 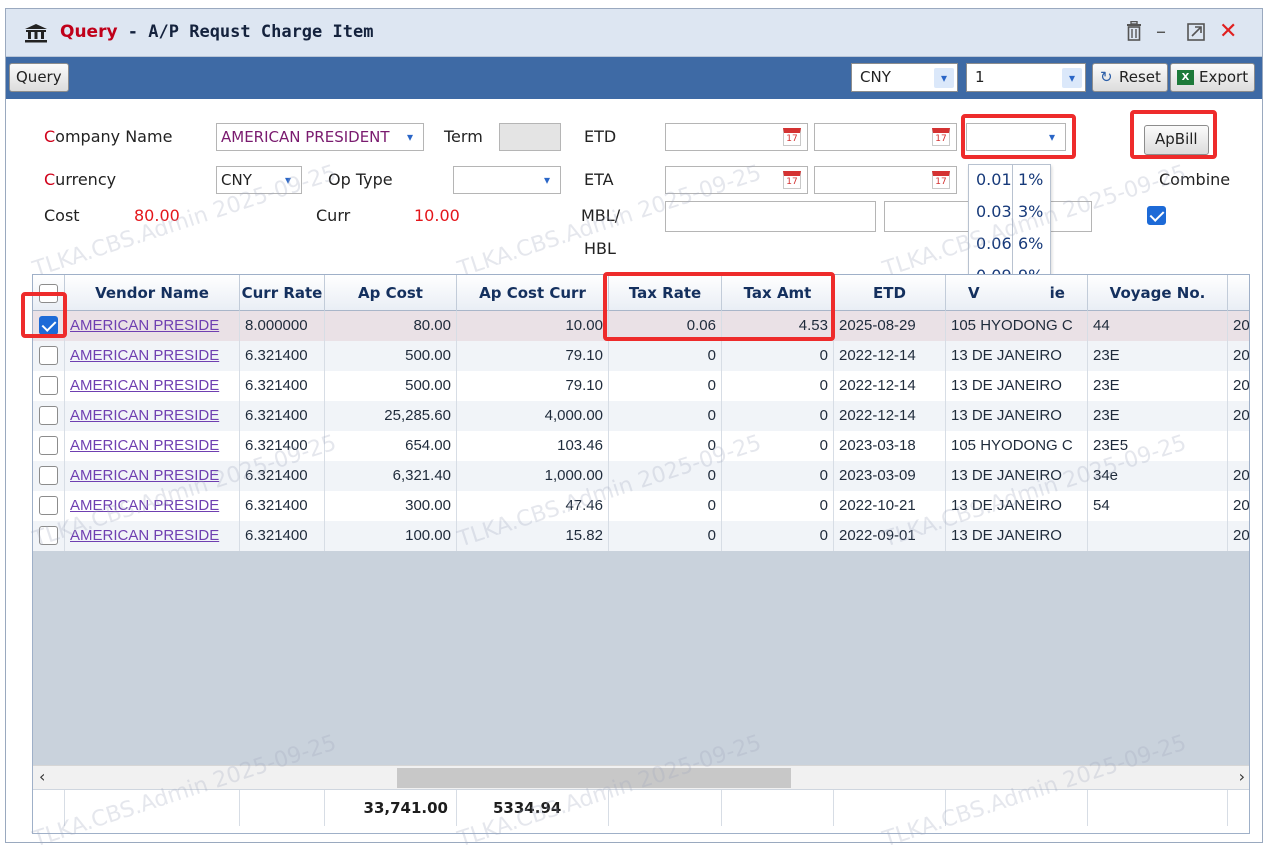 What do you see at coordinates (1130, 77) in the screenshot?
I see `reset-button: ↻ Reset` at bounding box center [1130, 77].